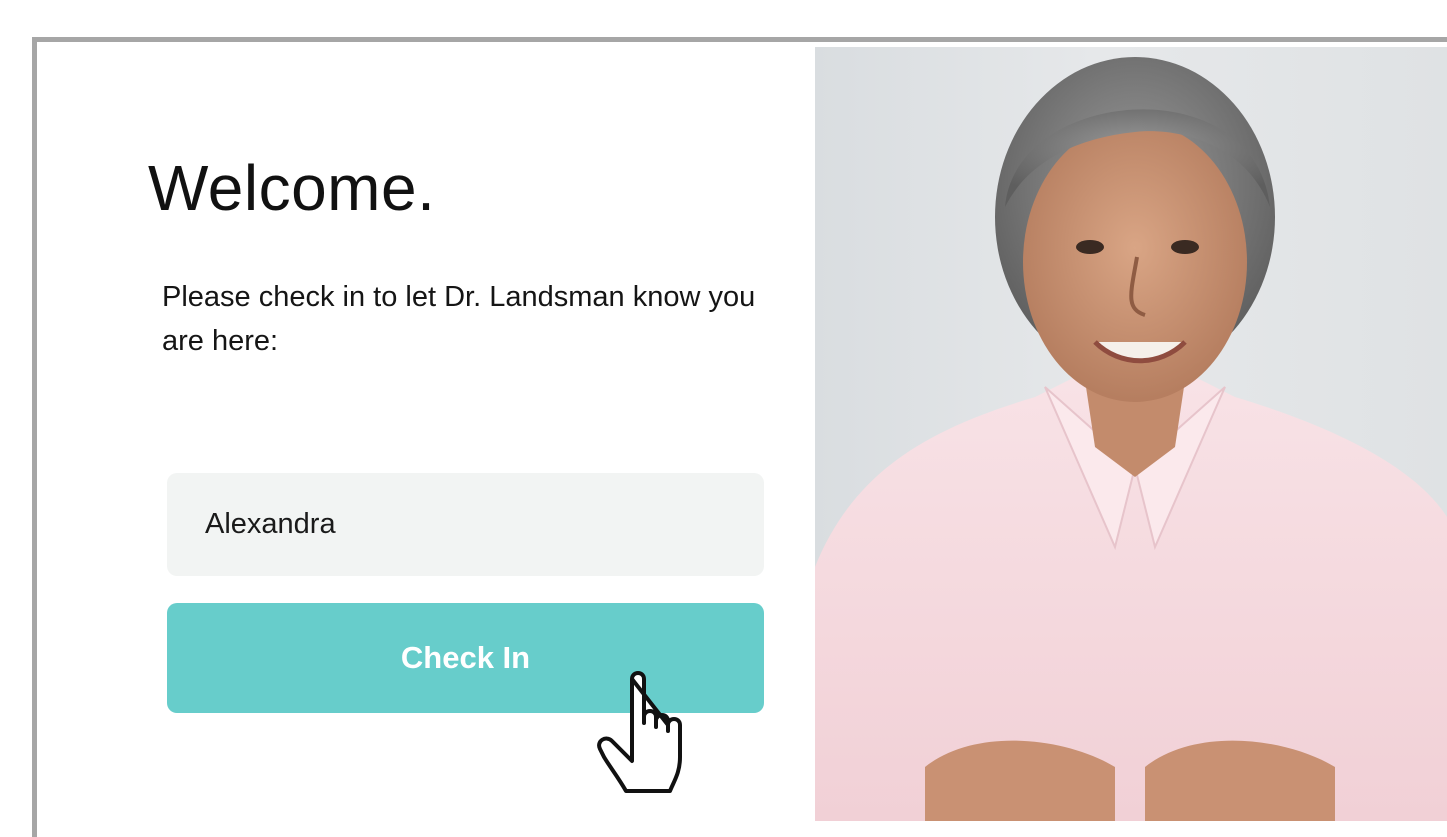 This screenshot has width=1447, height=837. I want to click on page-title: Welcome., so click(292, 188).